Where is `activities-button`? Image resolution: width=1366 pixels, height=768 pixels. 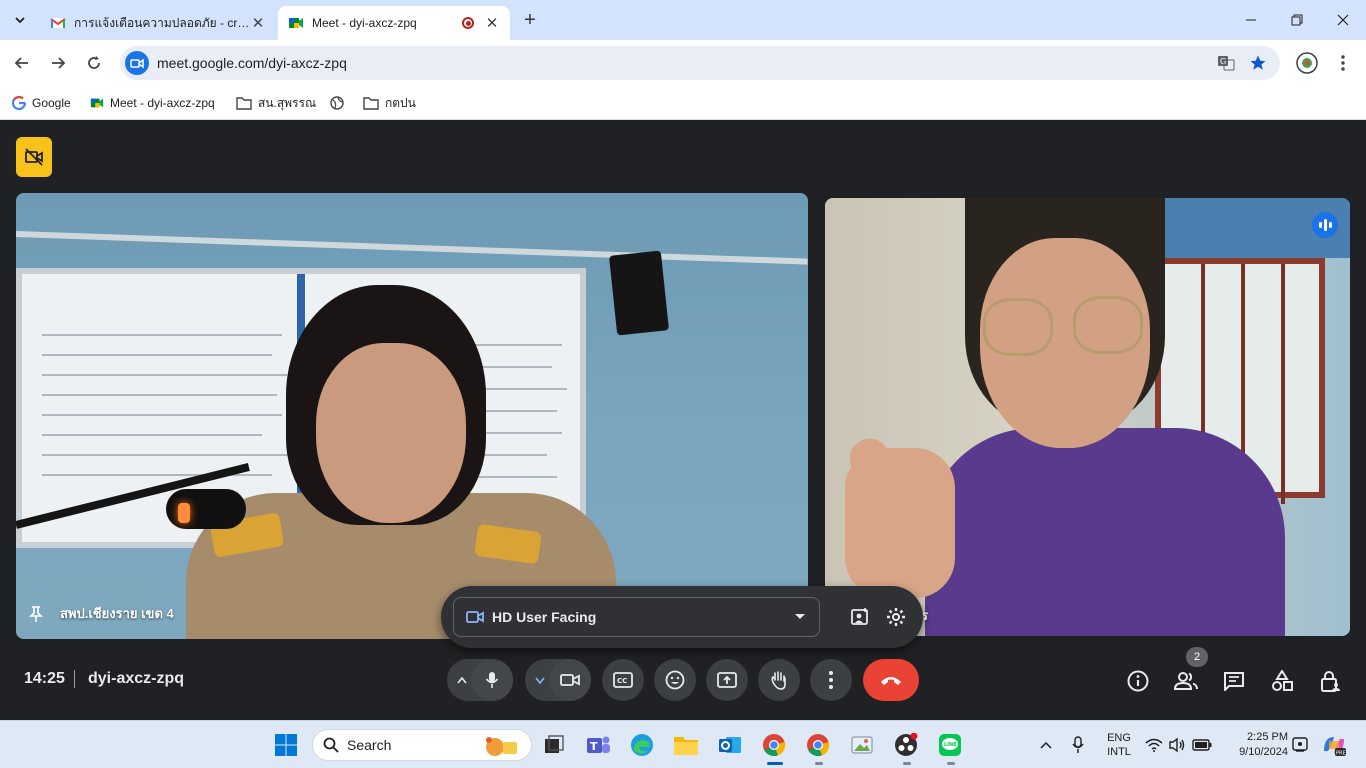
activities-button is located at coordinates (1282, 681).